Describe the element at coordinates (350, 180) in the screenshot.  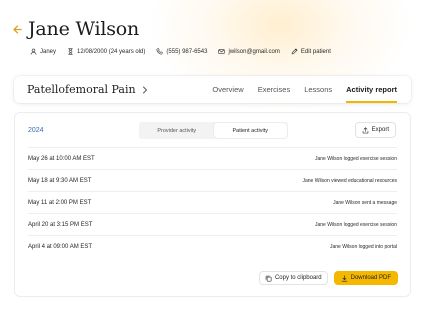
I see `activity-description: Jane Wilson viewed educational resources` at that location.